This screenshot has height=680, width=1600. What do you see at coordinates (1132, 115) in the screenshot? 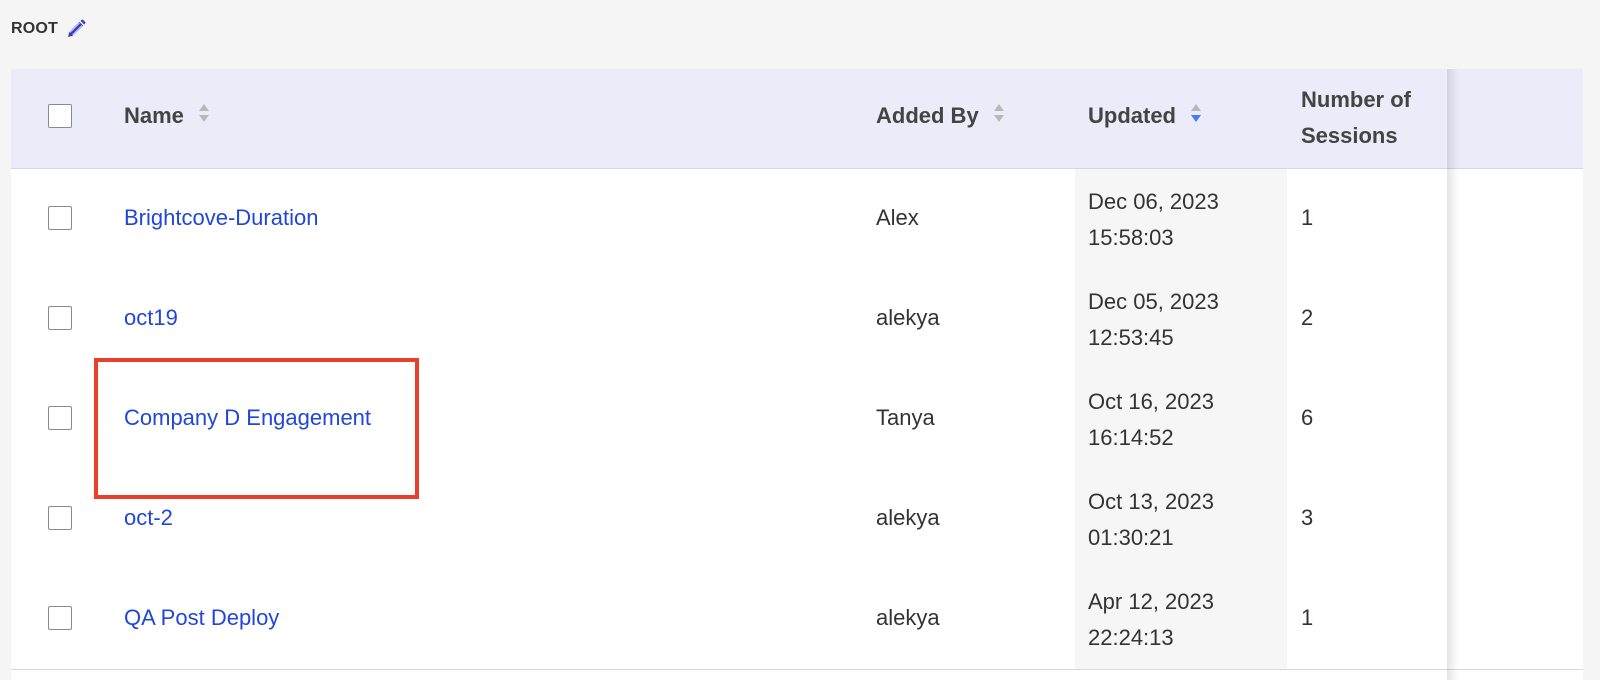
I see `column-header-updated-label: Updated` at bounding box center [1132, 115].